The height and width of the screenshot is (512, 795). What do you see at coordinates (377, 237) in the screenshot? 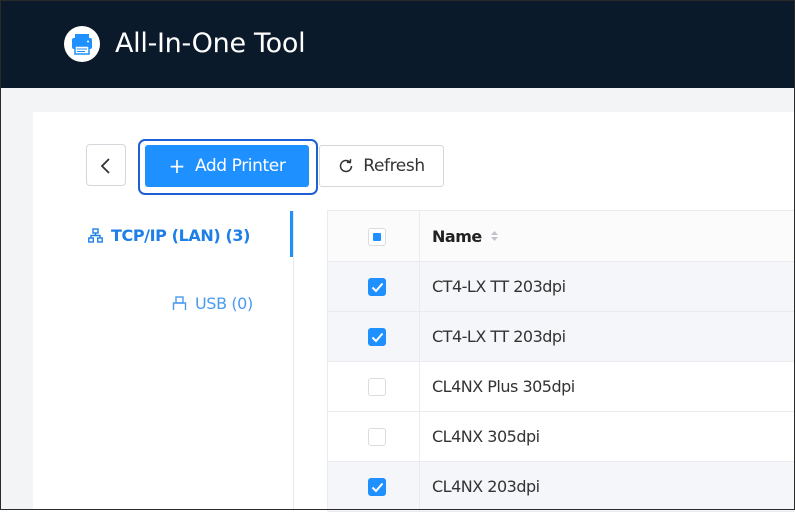
I see `select-all-checkbox` at bounding box center [377, 237].